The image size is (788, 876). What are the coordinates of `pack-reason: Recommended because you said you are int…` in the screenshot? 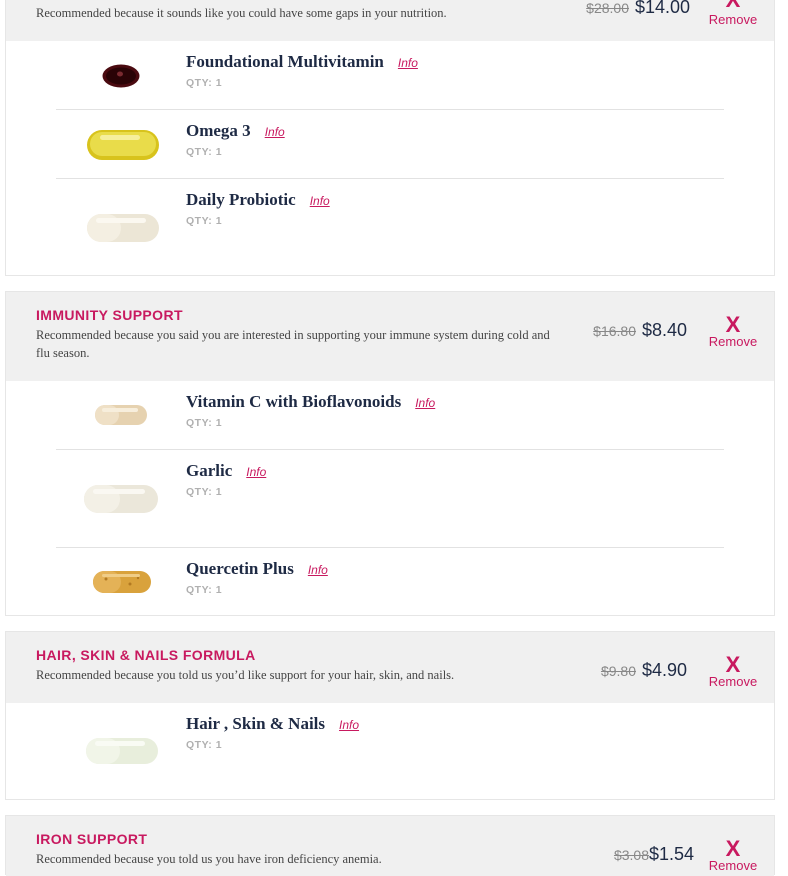 It's located at (293, 344).